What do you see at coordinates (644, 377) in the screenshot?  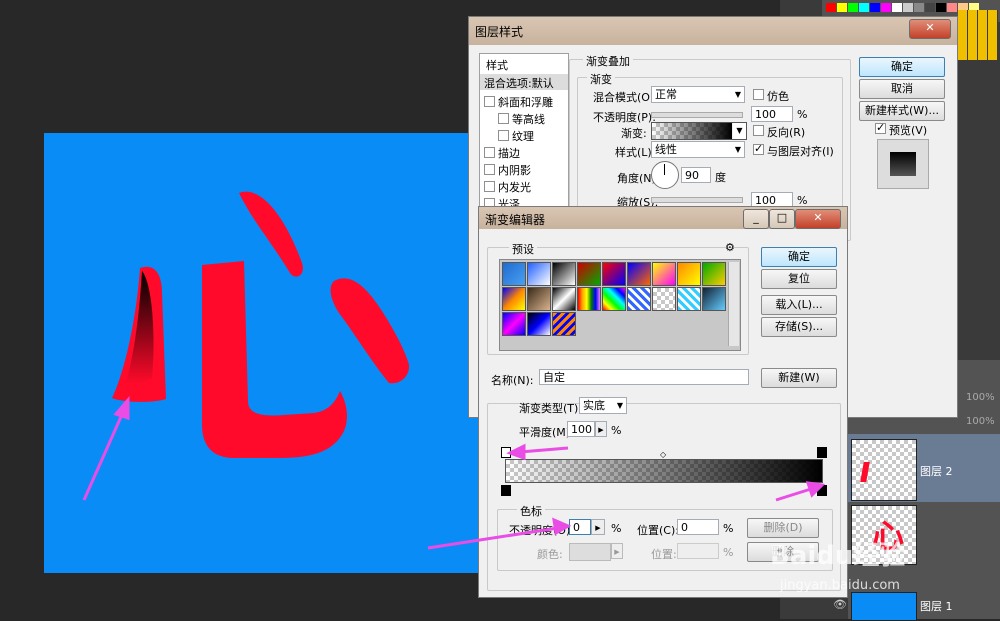 I see `name-input: 自定` at bounding box center [644, 377].